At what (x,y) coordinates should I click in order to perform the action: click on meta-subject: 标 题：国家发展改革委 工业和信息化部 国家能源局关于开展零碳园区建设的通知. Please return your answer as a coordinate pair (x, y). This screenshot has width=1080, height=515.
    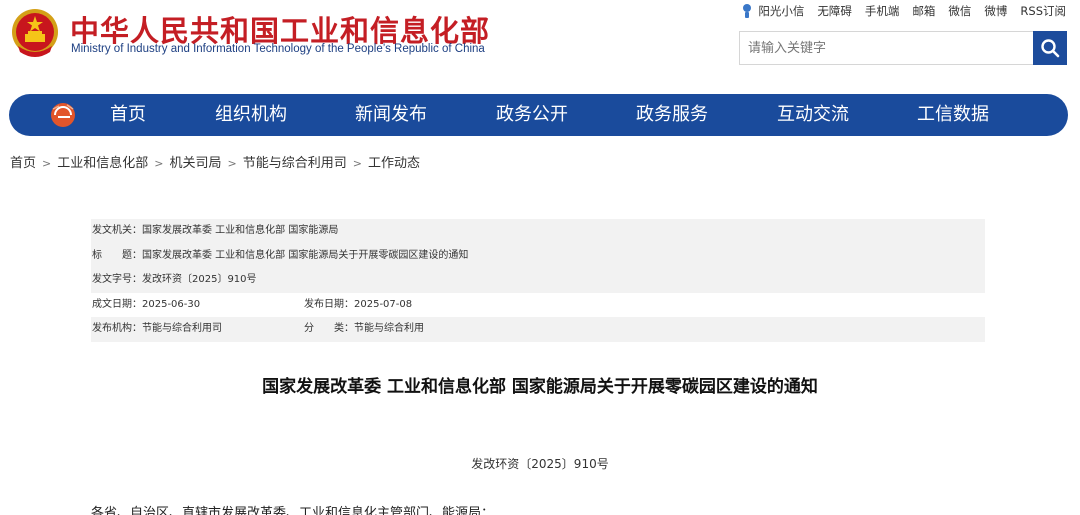
    Looking at the image, I should click on (280, 255).